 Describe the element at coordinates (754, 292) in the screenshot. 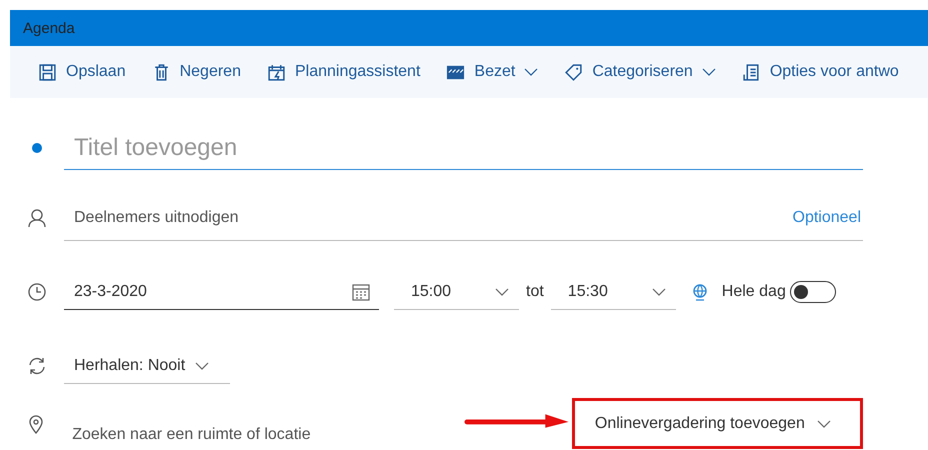

I see `all-day-label: Hele dag` at that location.